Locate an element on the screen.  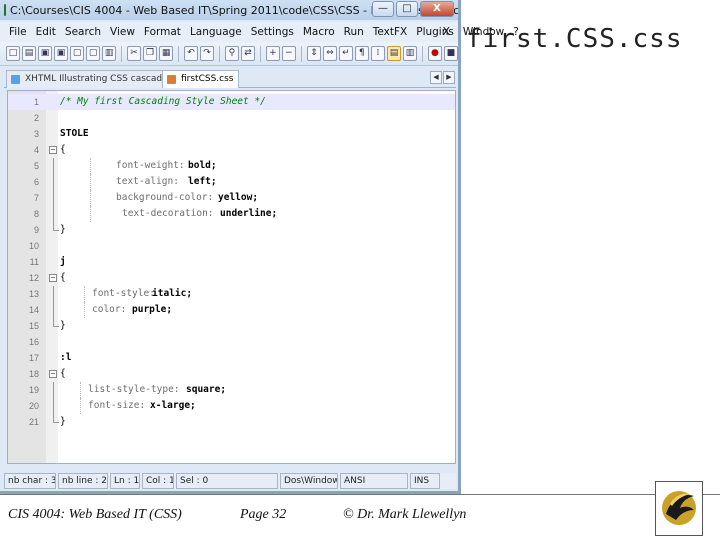
show-all-chars-icon: ¶ is located at coordinates (361, 53).